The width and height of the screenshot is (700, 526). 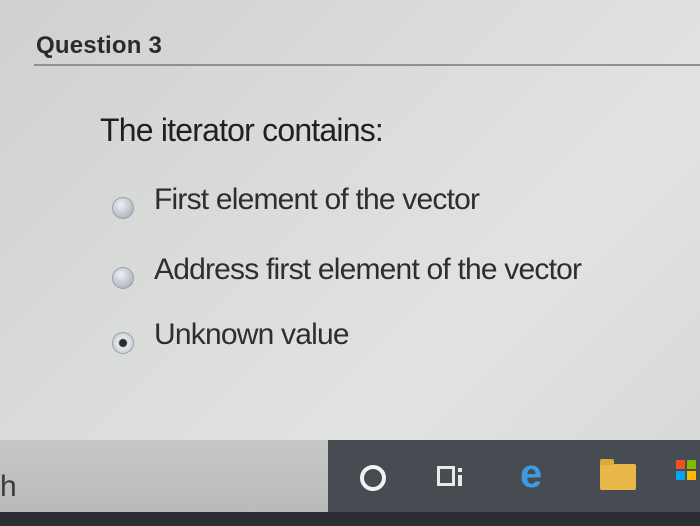 What do you see at coordinates (350, 519) in the screenshot?
I see `laptop-bezel-bottom` at bounding box center [350, 519].